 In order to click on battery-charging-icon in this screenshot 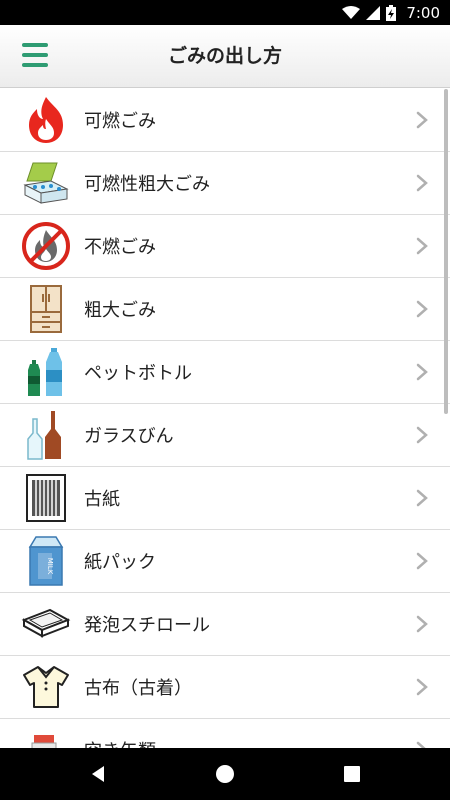, I will do `click(391, 12)`.